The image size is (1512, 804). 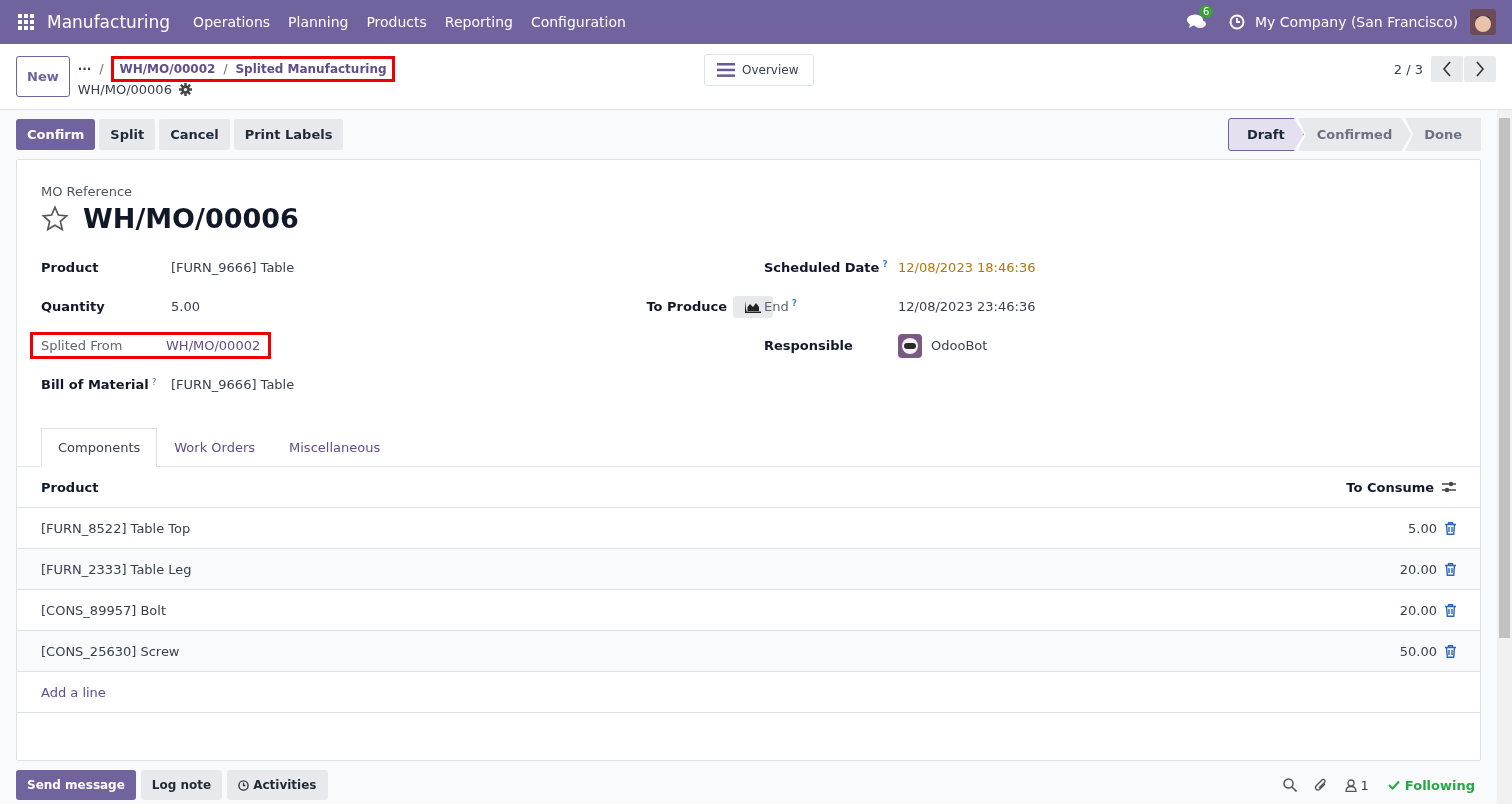 What do you see at coordinates (76, 785) in the screenshot?
I see `send-message-button: Send message` at bounding box center [76, 785].